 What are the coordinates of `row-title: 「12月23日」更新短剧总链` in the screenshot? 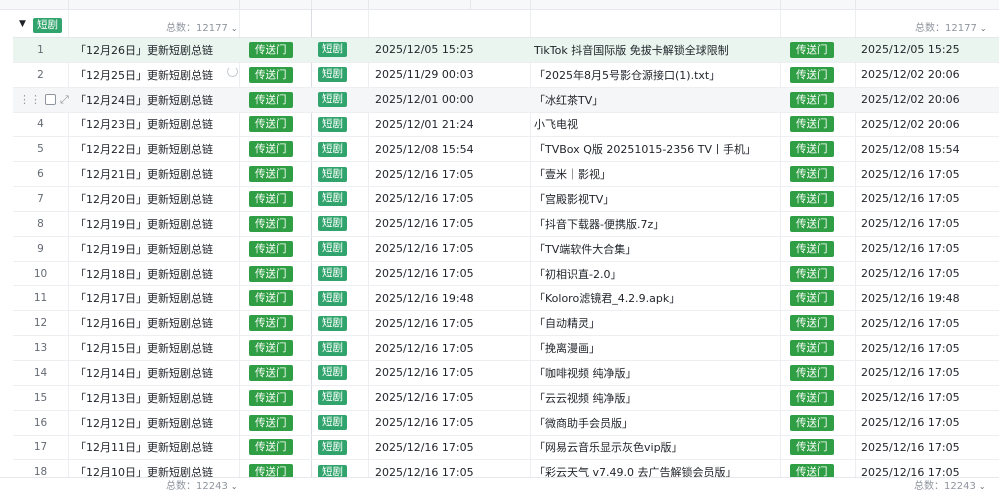 It's located at (160, 125).